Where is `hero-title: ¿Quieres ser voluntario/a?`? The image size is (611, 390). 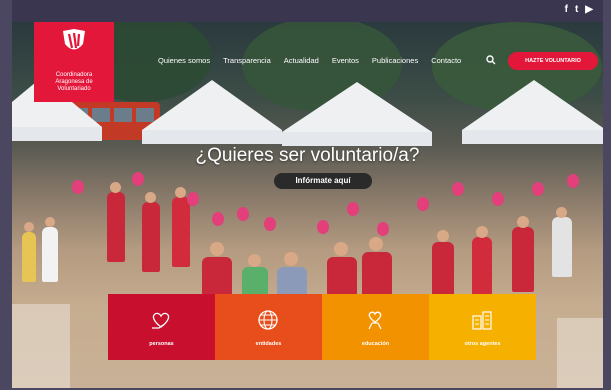 hero-title: ¿Quieres ser voluntario/a? is located at coordinates (307, 155).